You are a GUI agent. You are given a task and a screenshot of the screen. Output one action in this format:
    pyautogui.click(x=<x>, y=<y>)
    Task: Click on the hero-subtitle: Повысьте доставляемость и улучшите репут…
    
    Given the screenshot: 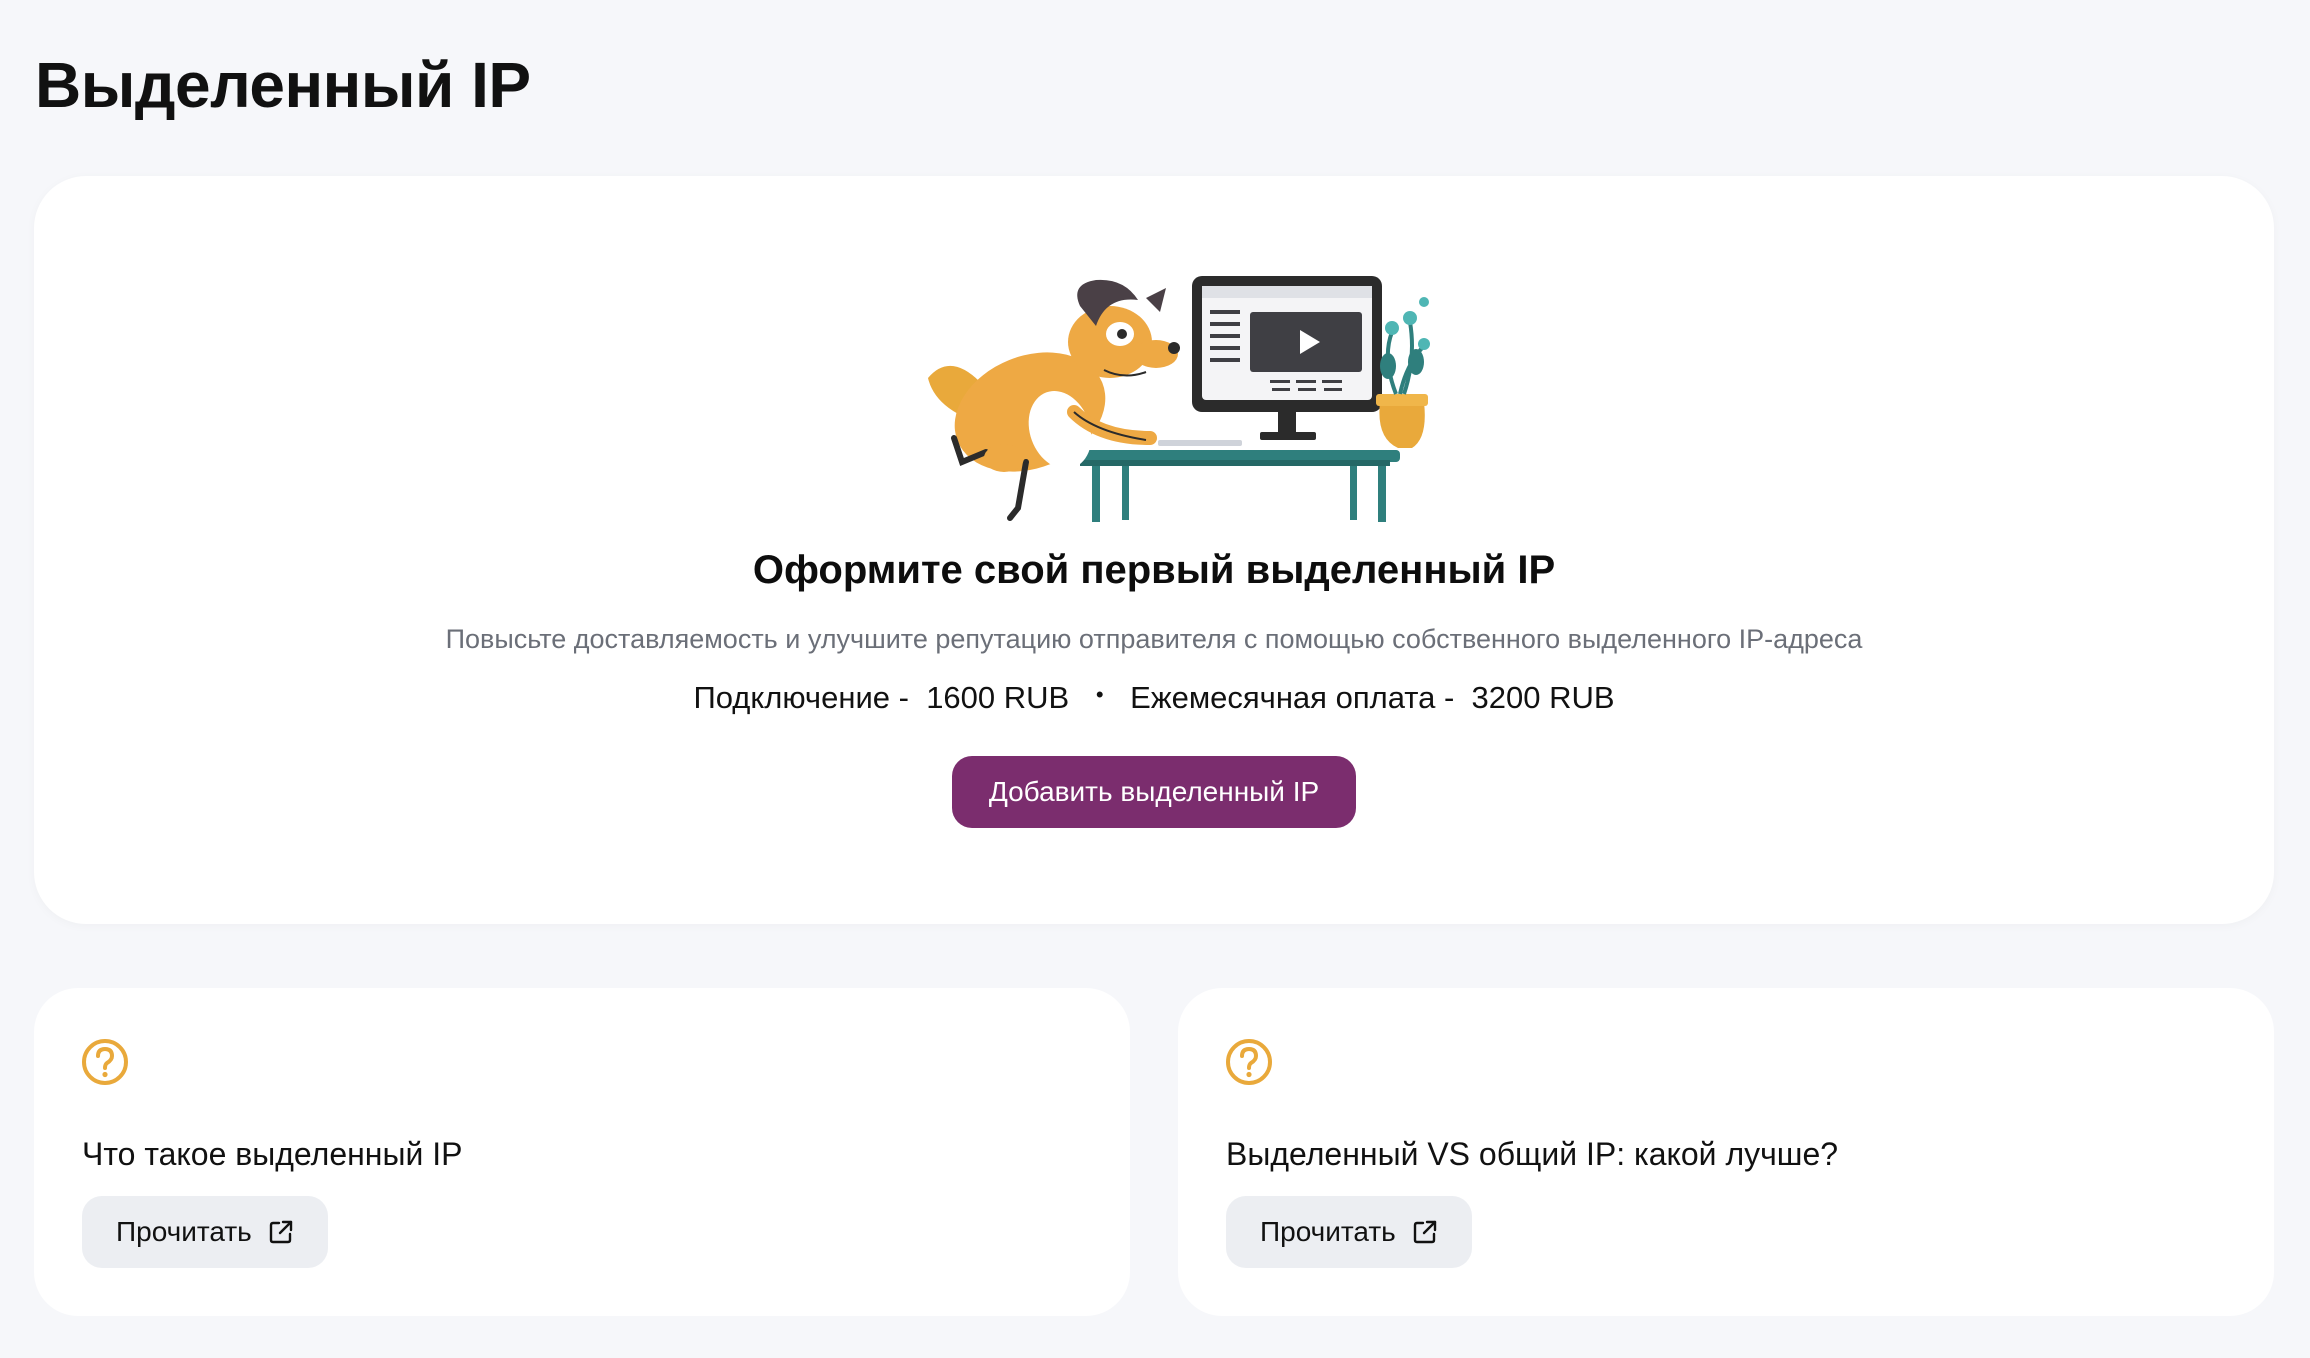 What is the action you would take?
    pyautogui.click(x=1154, y=639)
    